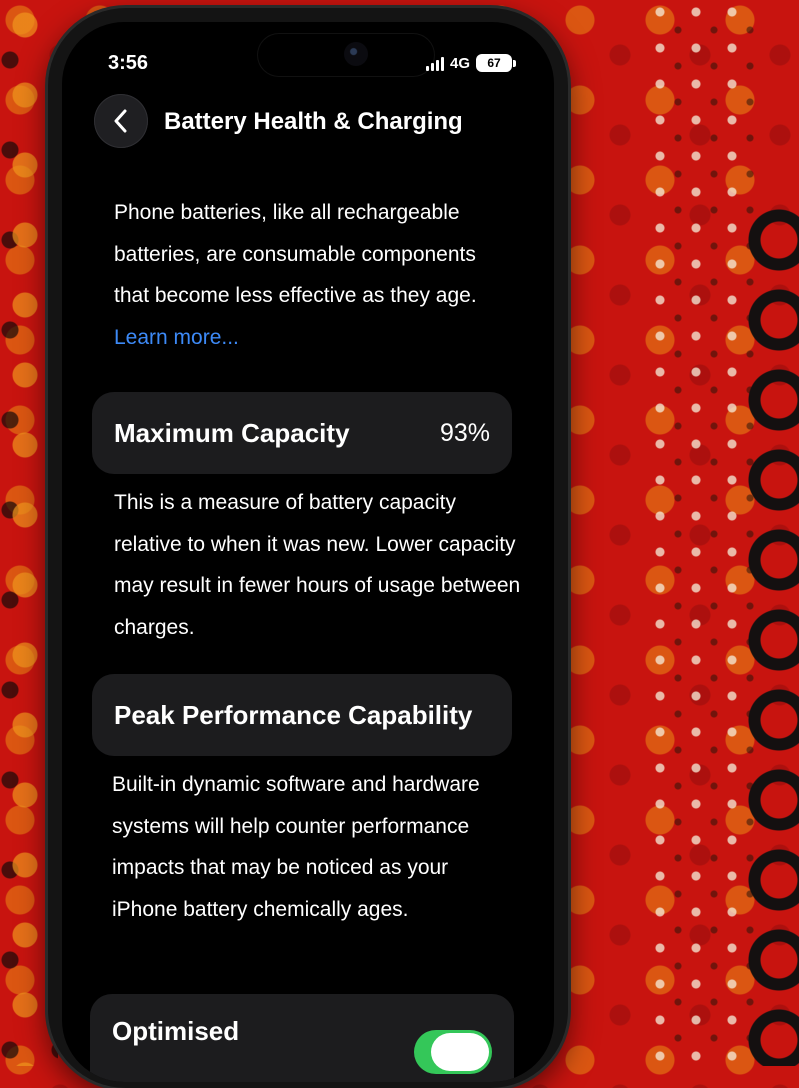  I want to click on signal-bars-icon, so click(435, 63).